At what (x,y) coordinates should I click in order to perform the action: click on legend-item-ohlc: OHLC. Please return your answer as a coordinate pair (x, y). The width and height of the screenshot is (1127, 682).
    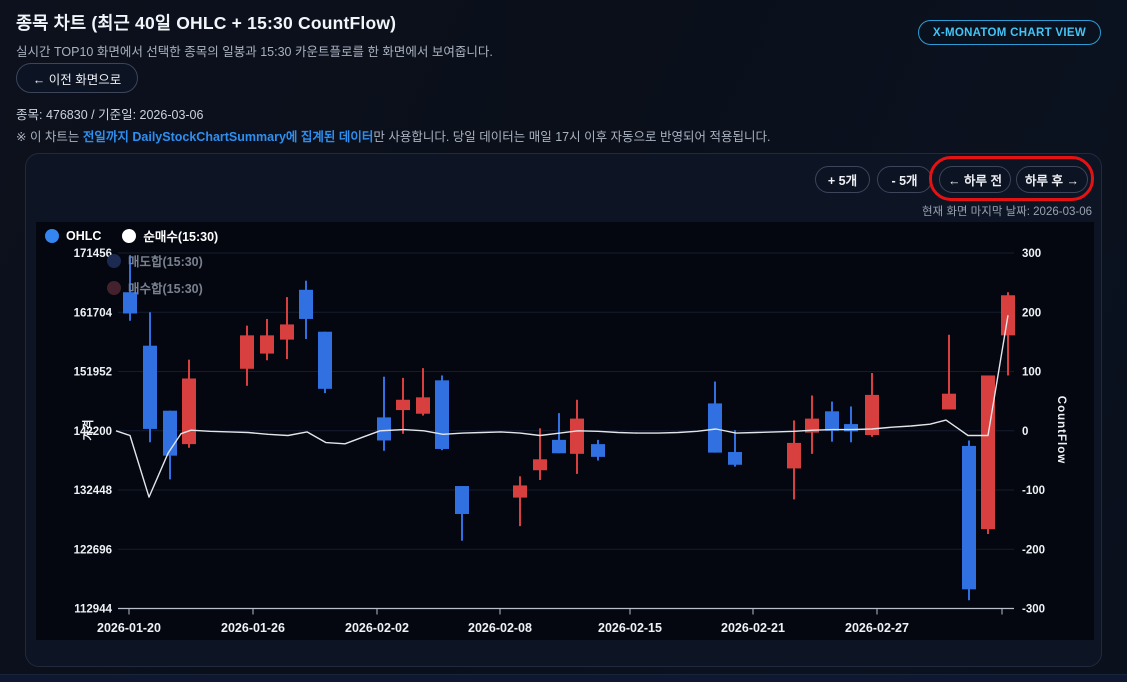
    Looking at the image, I should click on (73, 235).